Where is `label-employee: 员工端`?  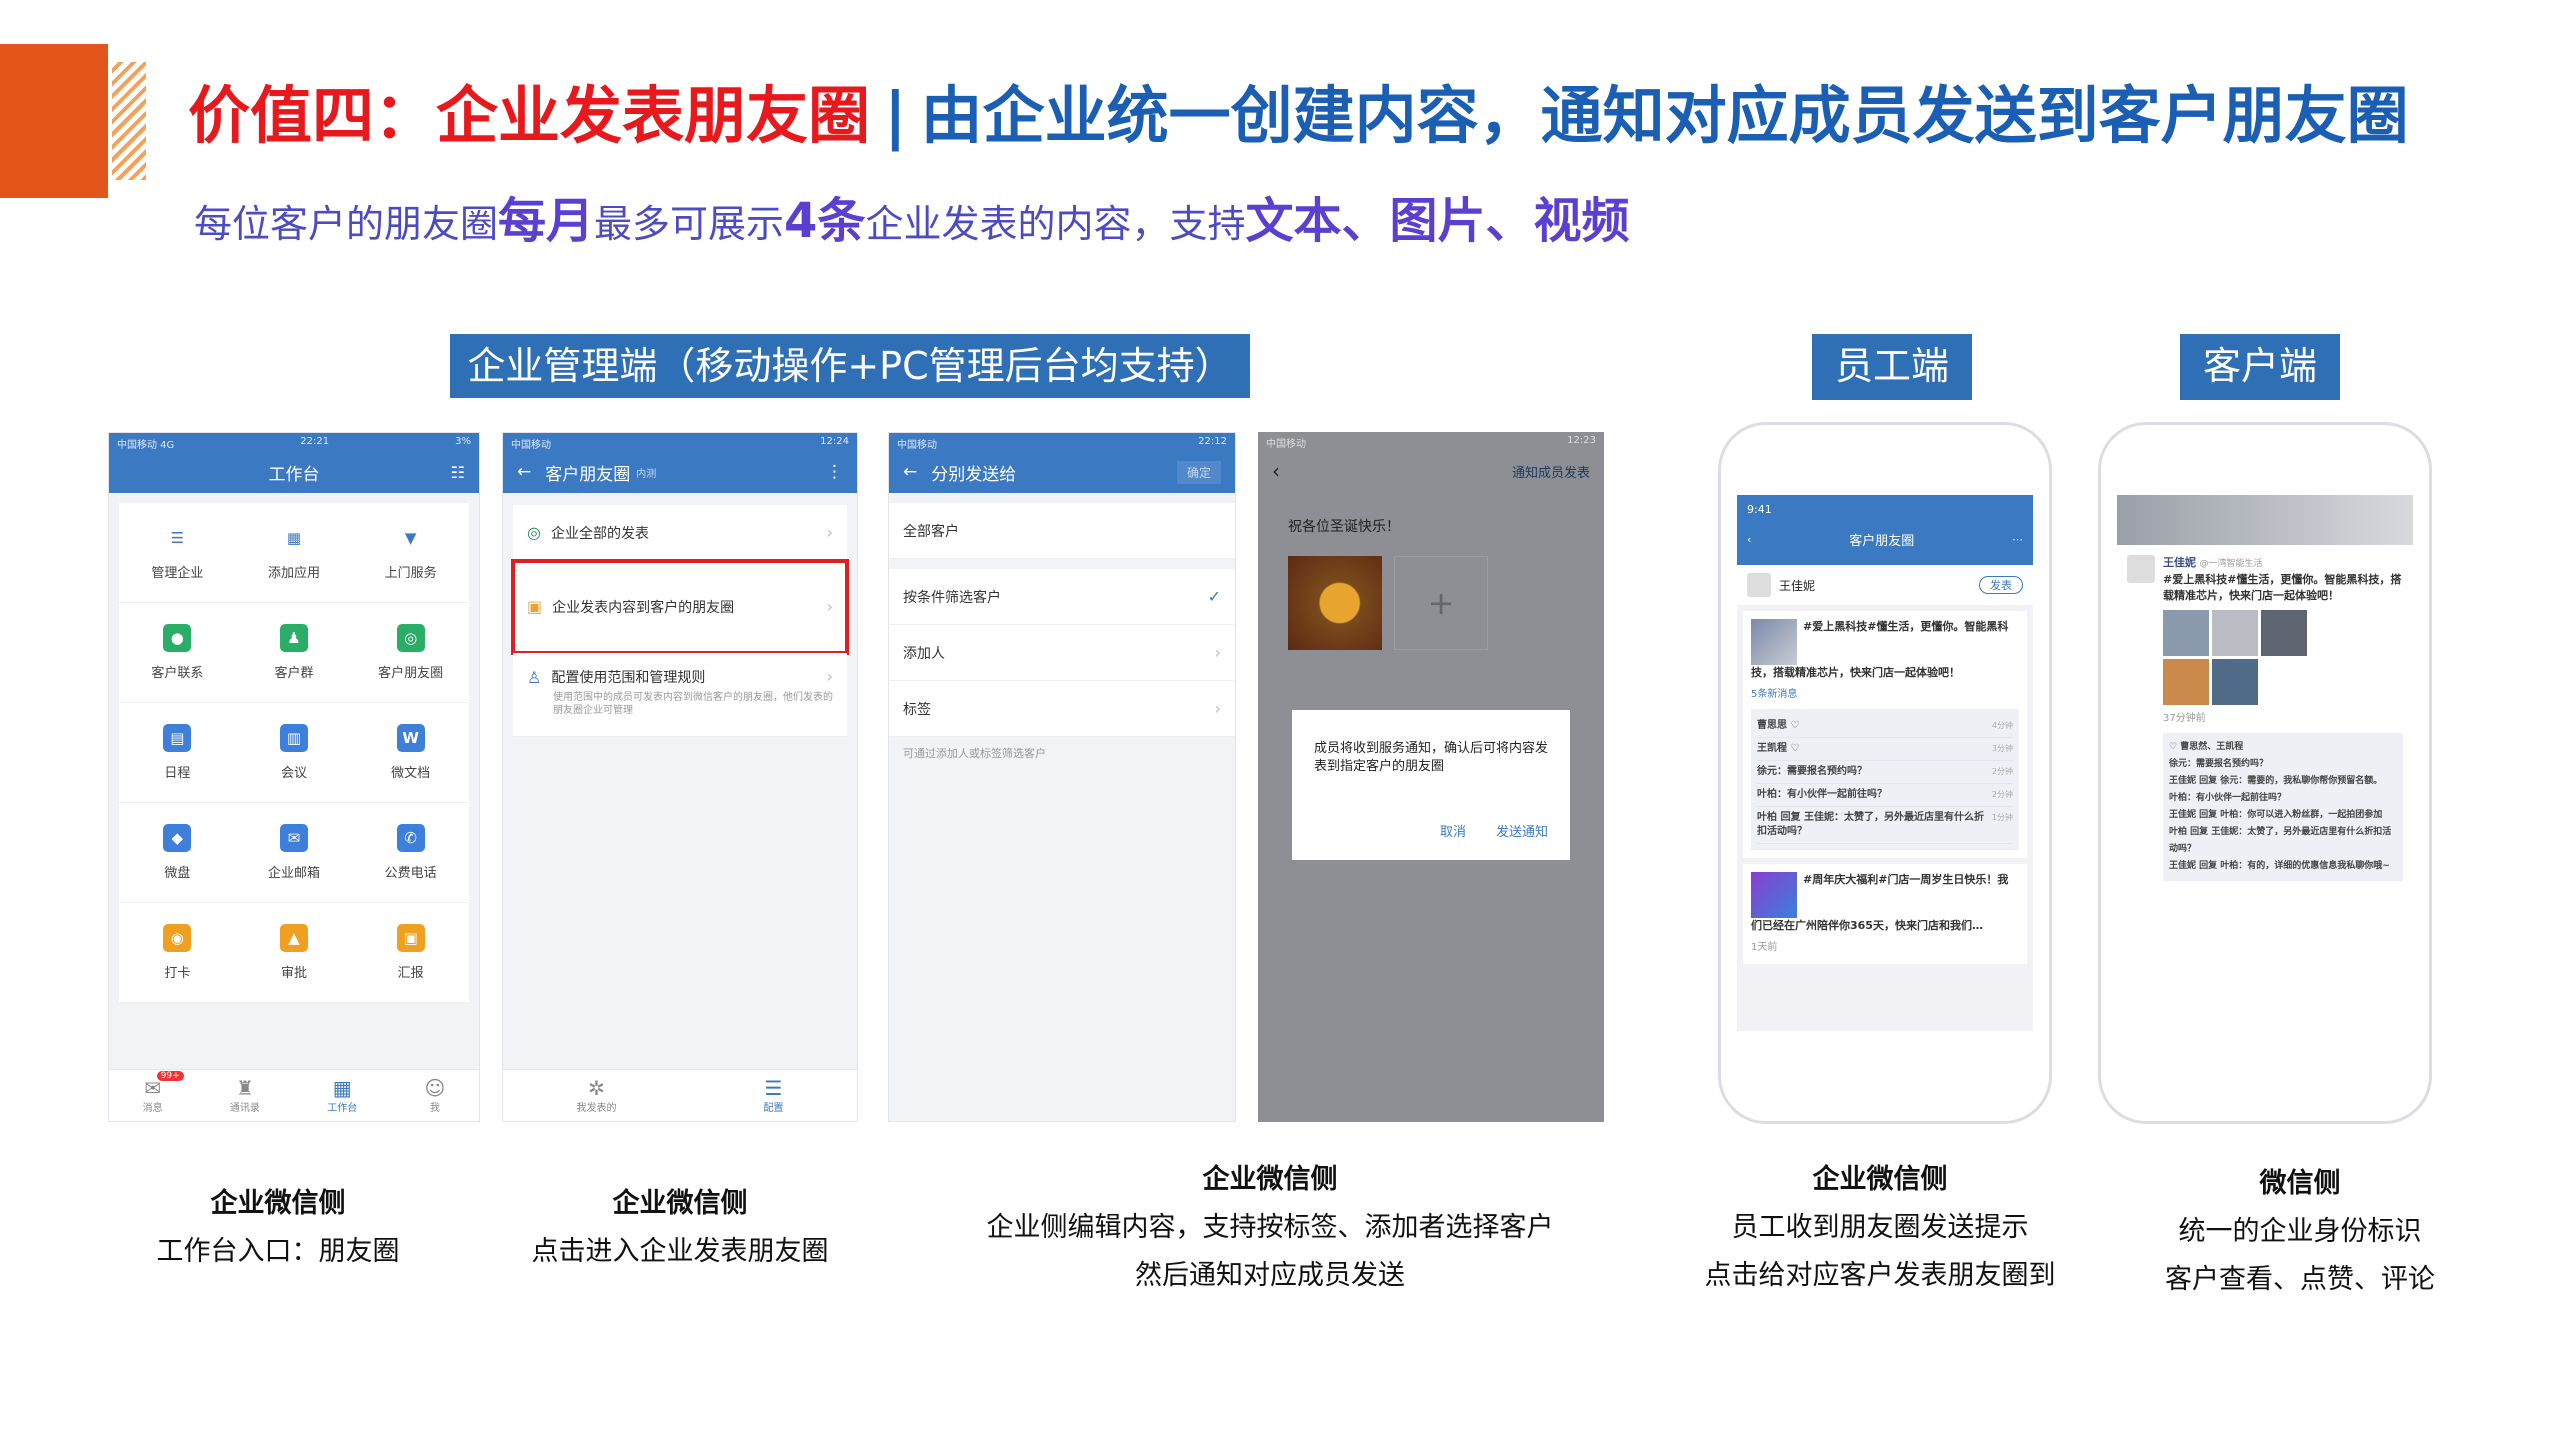
label-employee: 员工端 is located at coordinates (1892, 367).